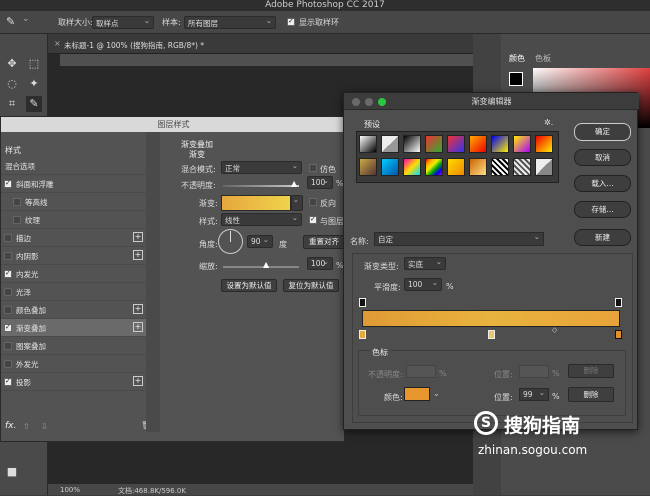  Describe the element at coordinates (134, 45) in the screenshot. I see `document-tab: 未标题-1 @ 100% (搜狗指南, RGB/8*) *` at that location.